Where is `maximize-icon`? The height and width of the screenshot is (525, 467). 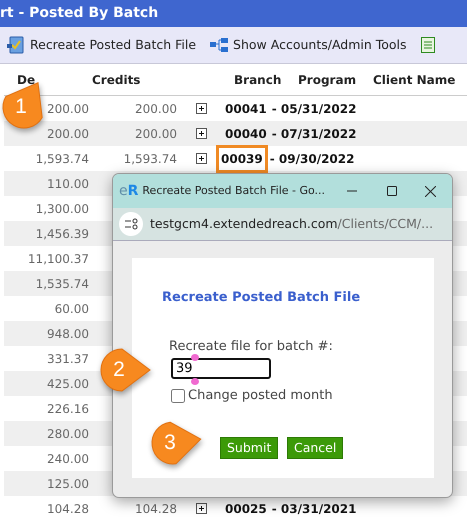
maximize-icon is located at coordinates (392, 191).